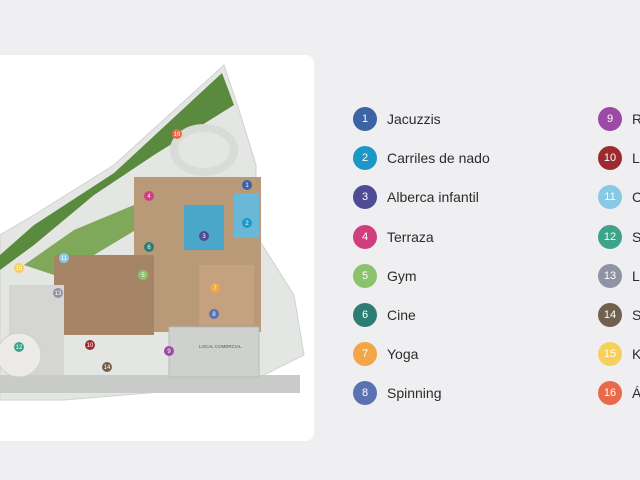 The image size is (640, 480). I want to click on legend-item-11: 11 C, so click(619, 197).